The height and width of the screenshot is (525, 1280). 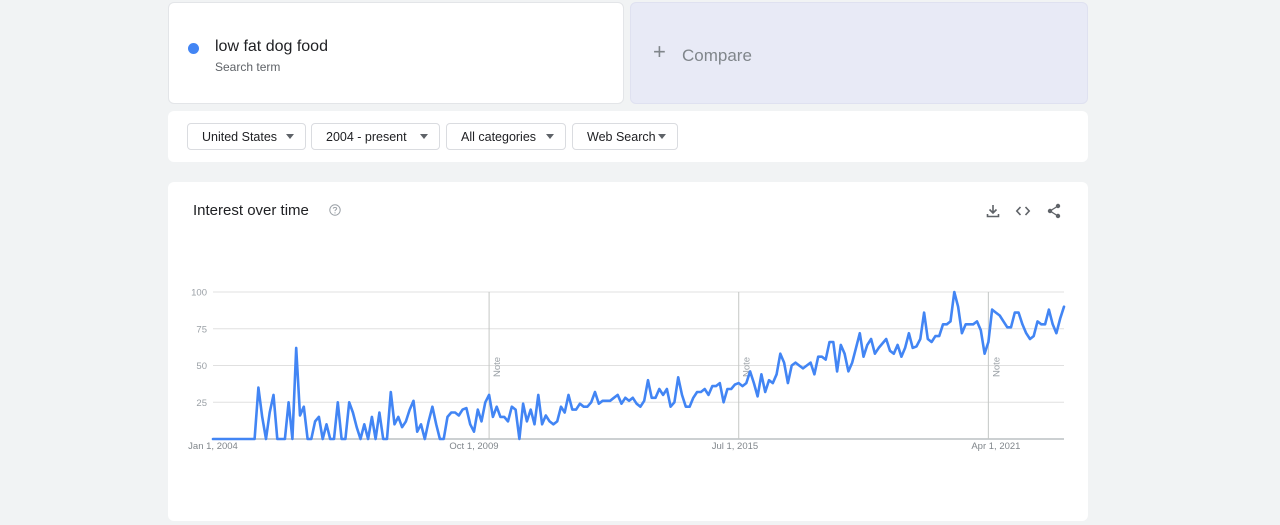 What do you see at coordinates (199, 293) in the screenshot?
I see `y-tick-label: 100` at bounding box center [199, 293].